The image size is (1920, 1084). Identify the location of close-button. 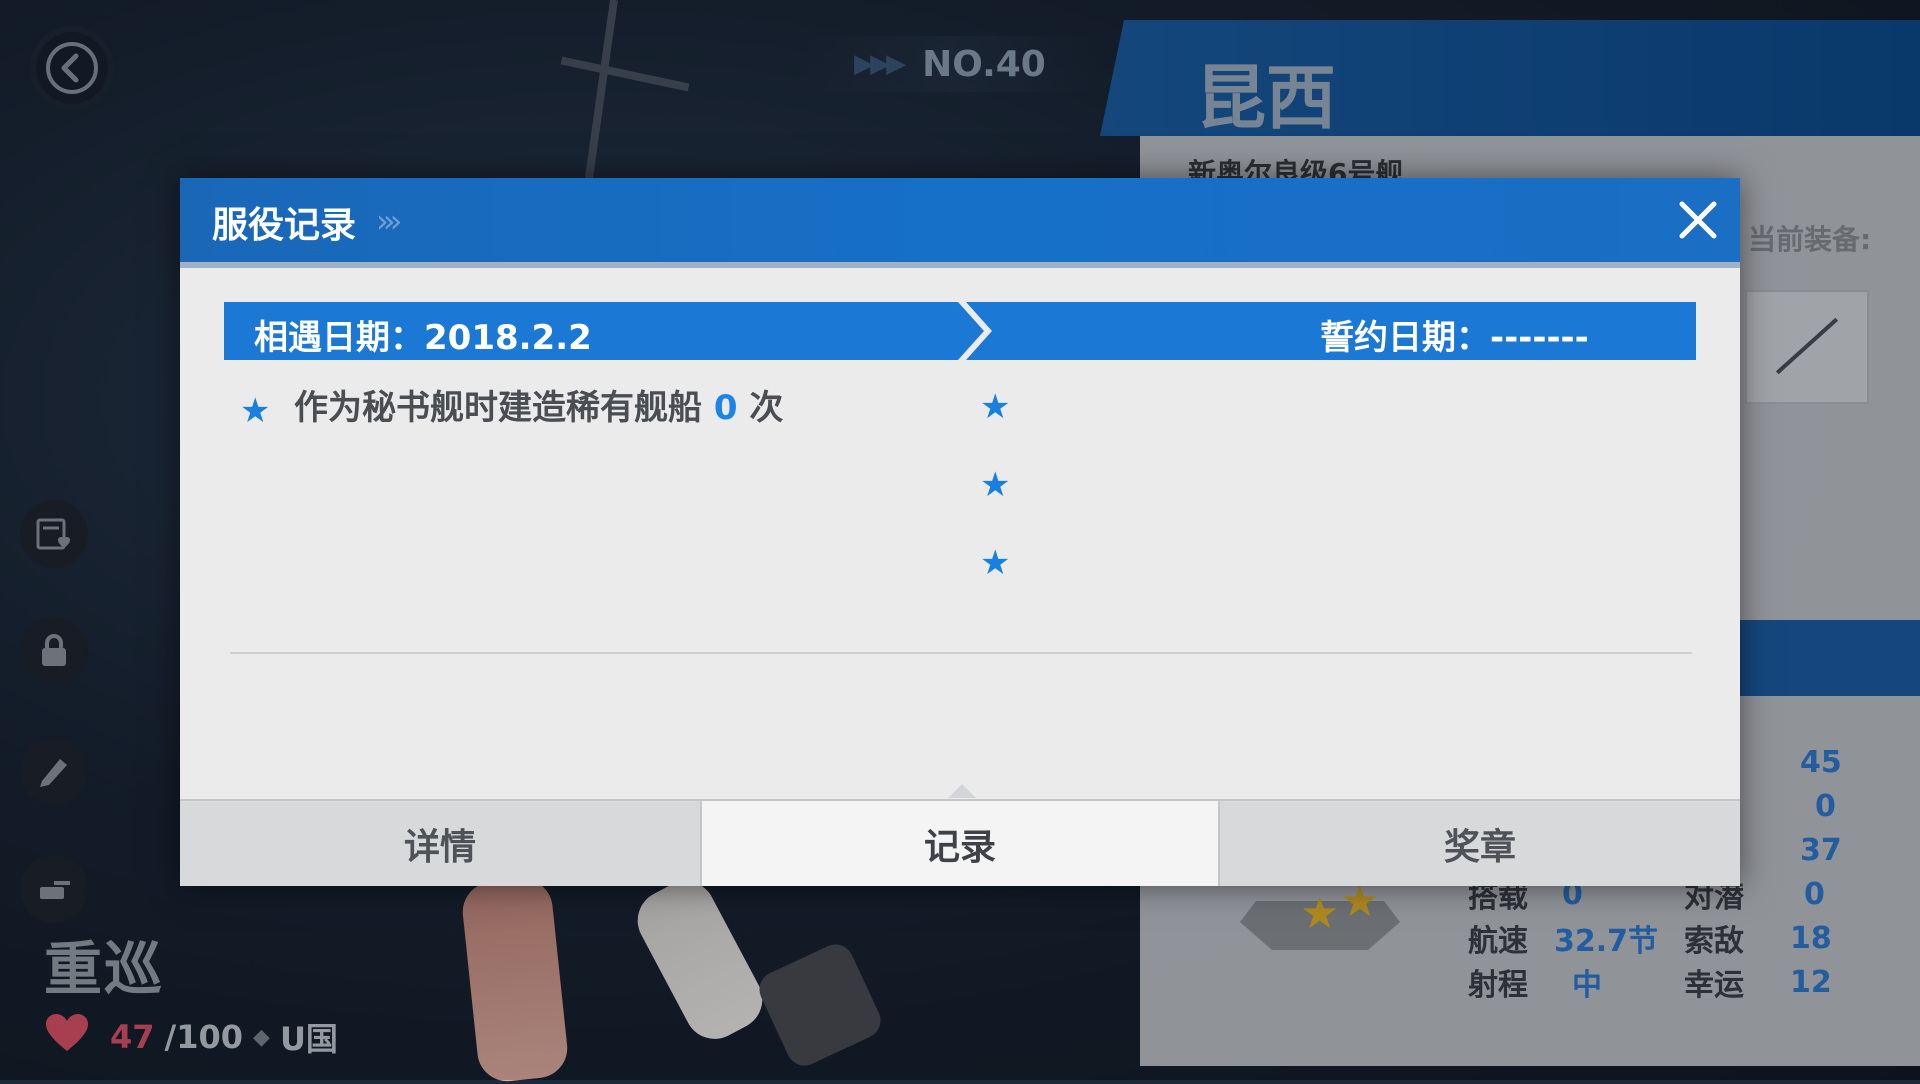
(1698, 220).